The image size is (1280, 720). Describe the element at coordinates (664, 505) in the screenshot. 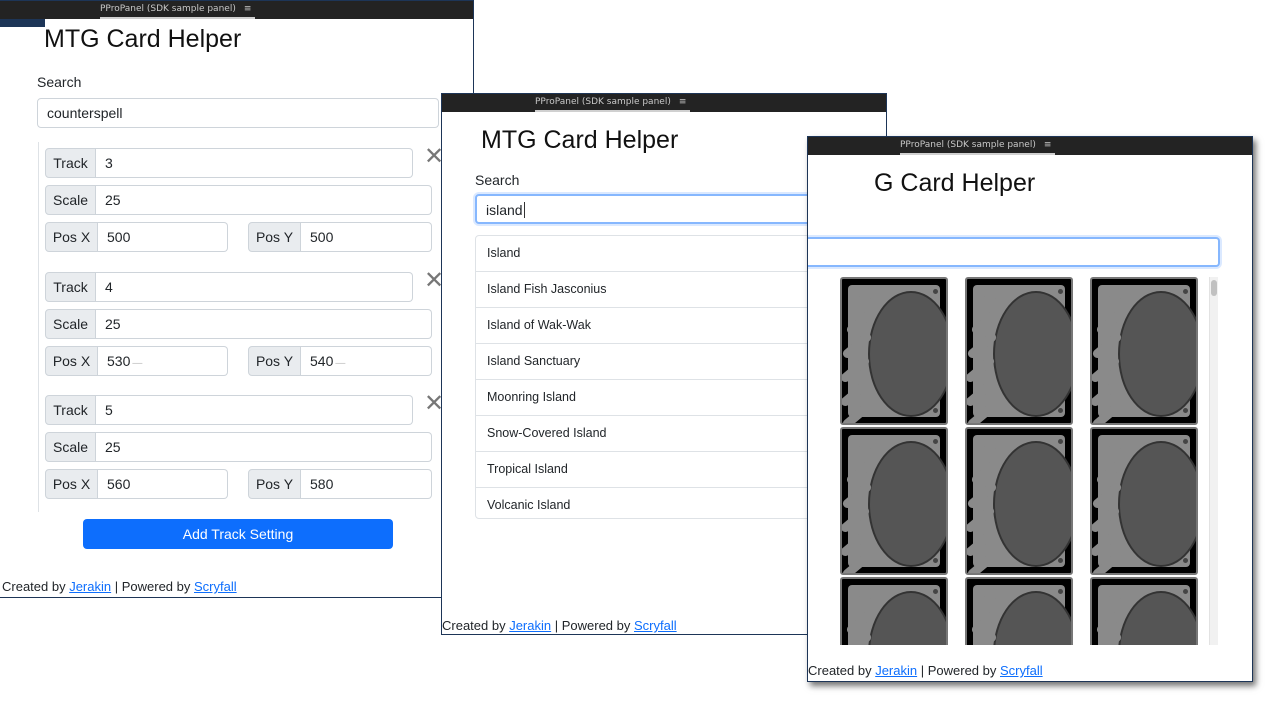

I see `result-list-item: Volcanic Island` at that location.